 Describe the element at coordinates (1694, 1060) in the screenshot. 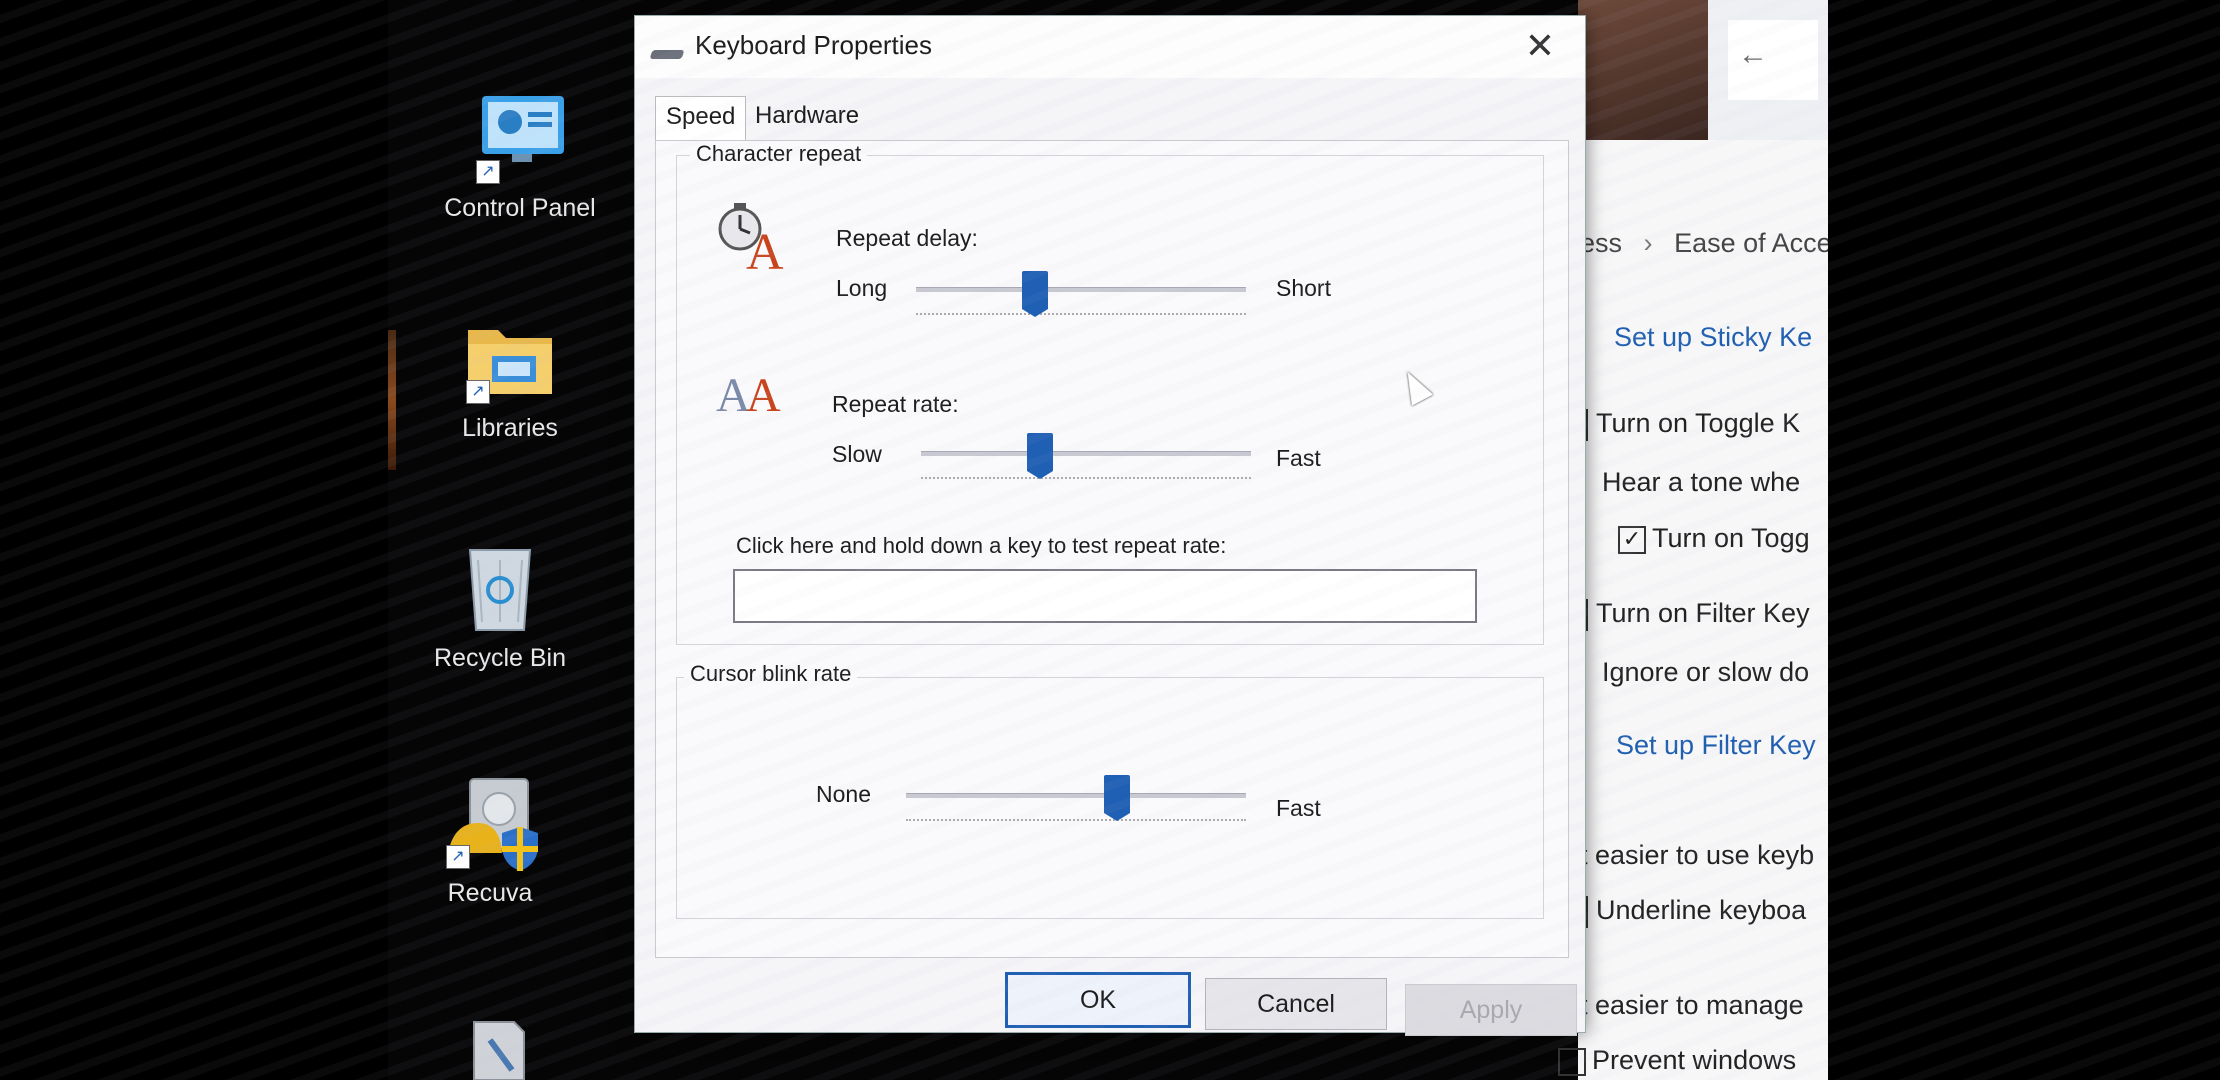

I see `prevent-windows-label: Prevent windows` at that location.